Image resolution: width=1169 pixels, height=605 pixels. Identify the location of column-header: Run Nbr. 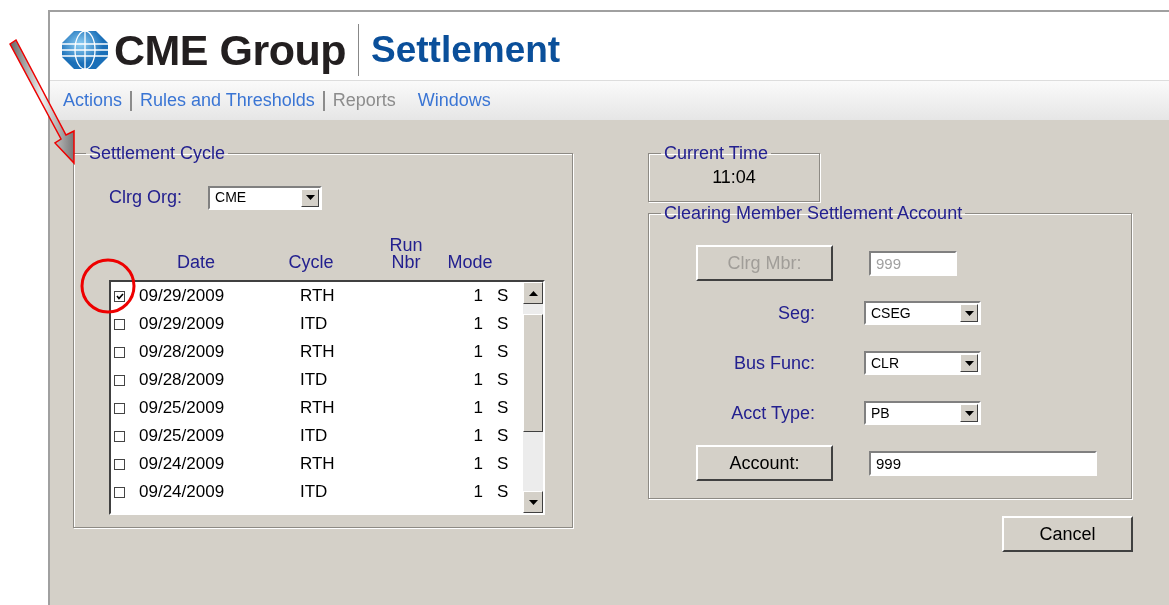
(406, 254).